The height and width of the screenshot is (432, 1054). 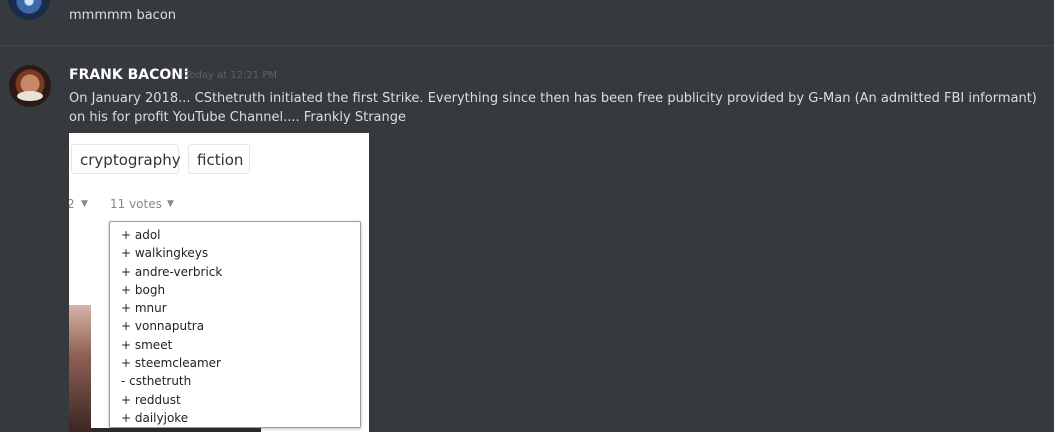 What do you see at coordinates (29, 3) in the screenshot?
I see `emblem-icon: ✦` at bounding box center [29, 3].